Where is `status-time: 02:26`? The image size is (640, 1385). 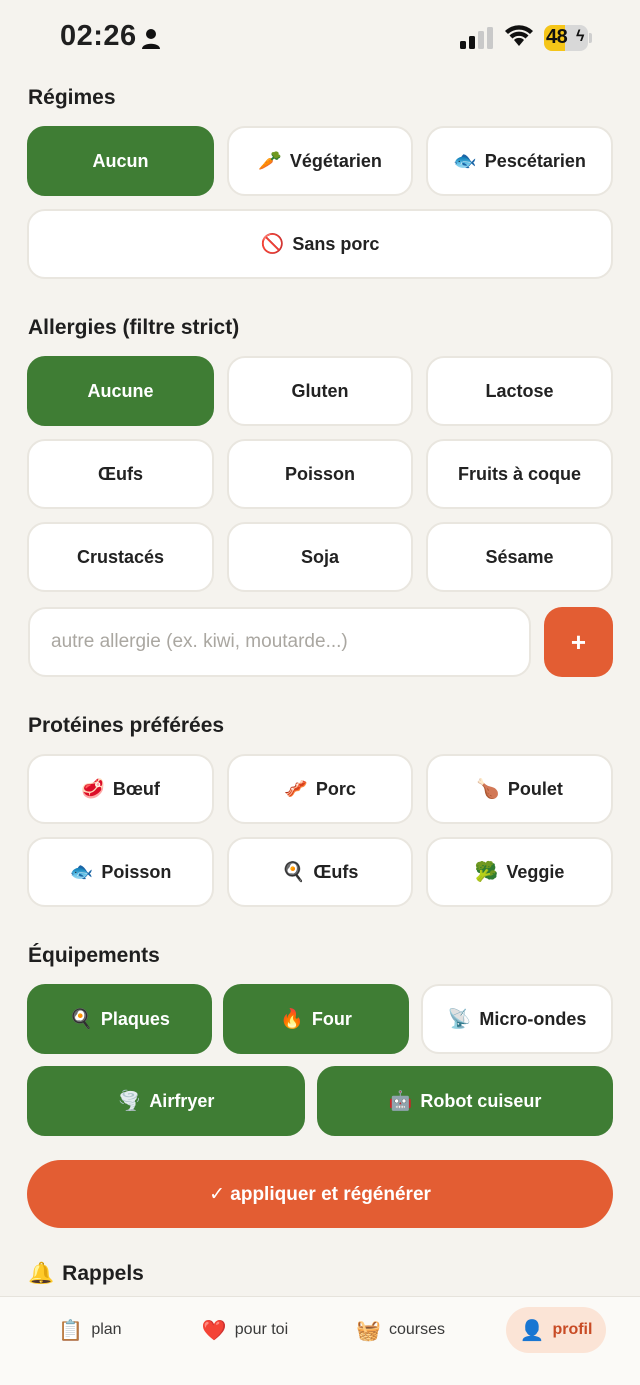 status-time: 02:26 is located at coordinates (98, 36).